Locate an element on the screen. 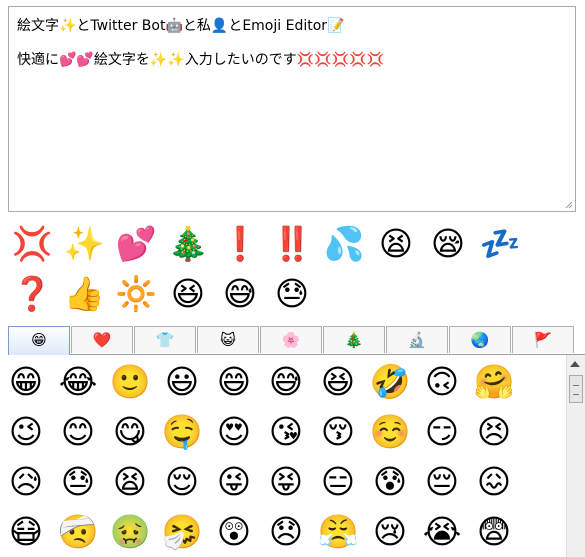 Image resolution: width=585 pixels, height=557 pixels. tab-symbols: 🚩 is located at coordinates (543, 339).